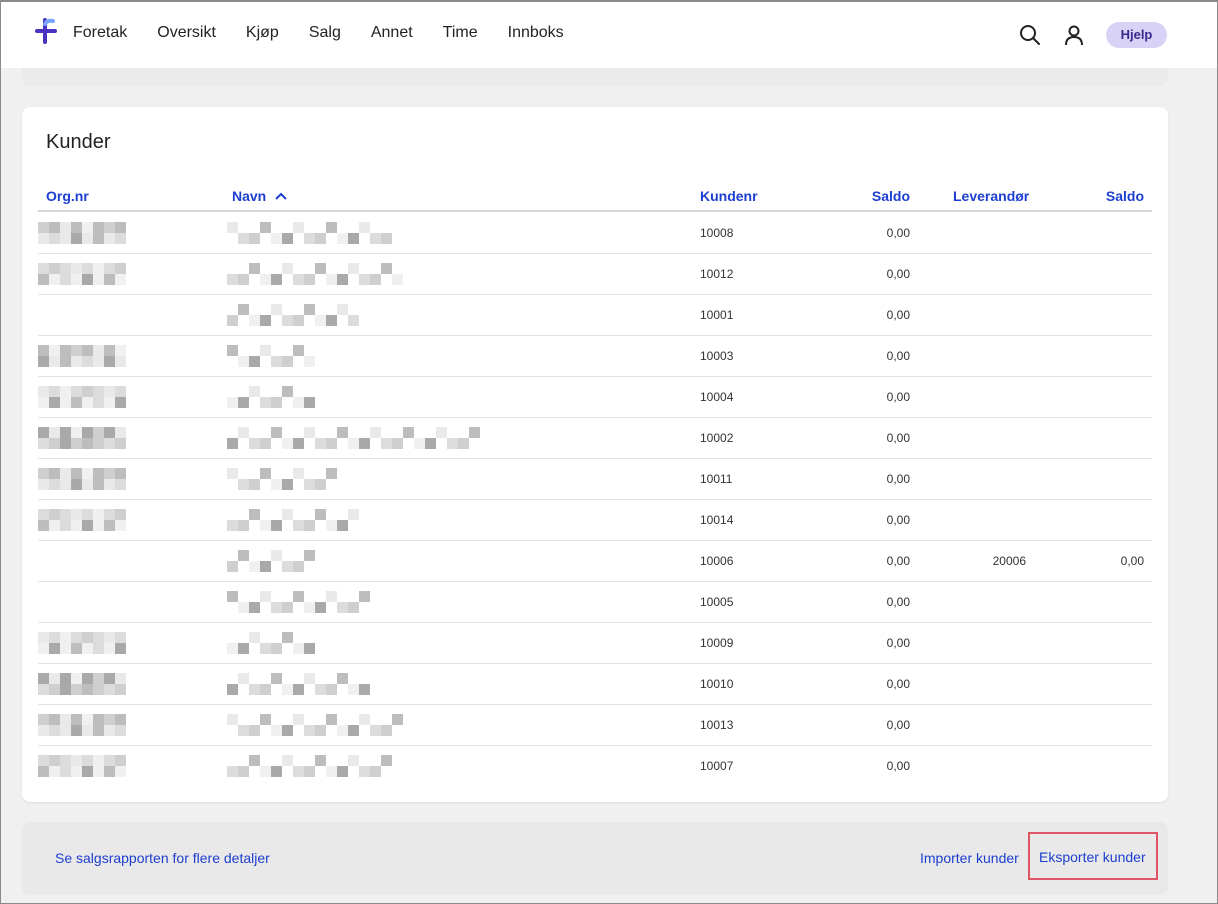 This screenshot has width=1218, height=904. I want to click on table-row: 10002 0,00, so click(595, 438).